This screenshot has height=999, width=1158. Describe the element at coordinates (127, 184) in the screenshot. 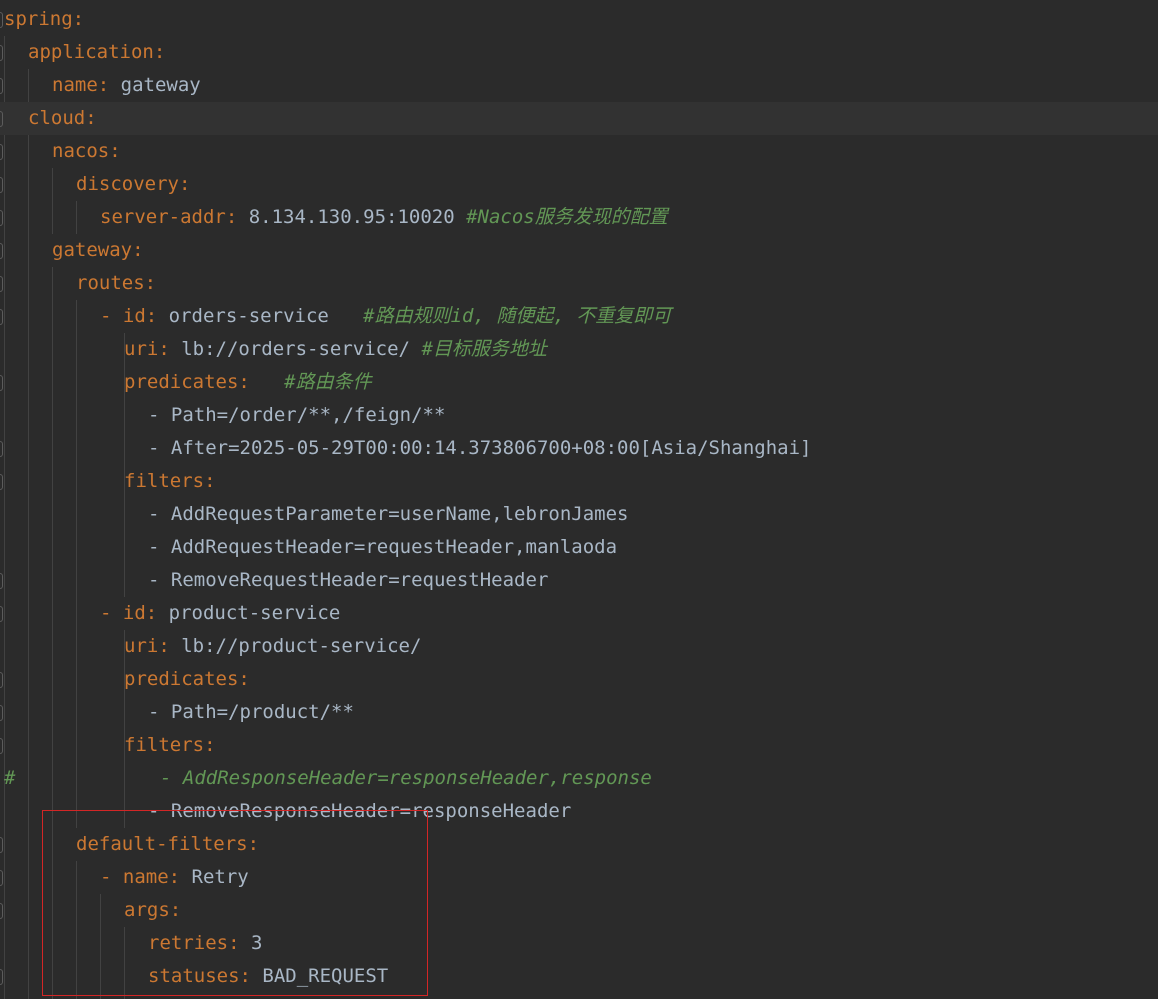

I see `yaml-key: discovery` at that location.